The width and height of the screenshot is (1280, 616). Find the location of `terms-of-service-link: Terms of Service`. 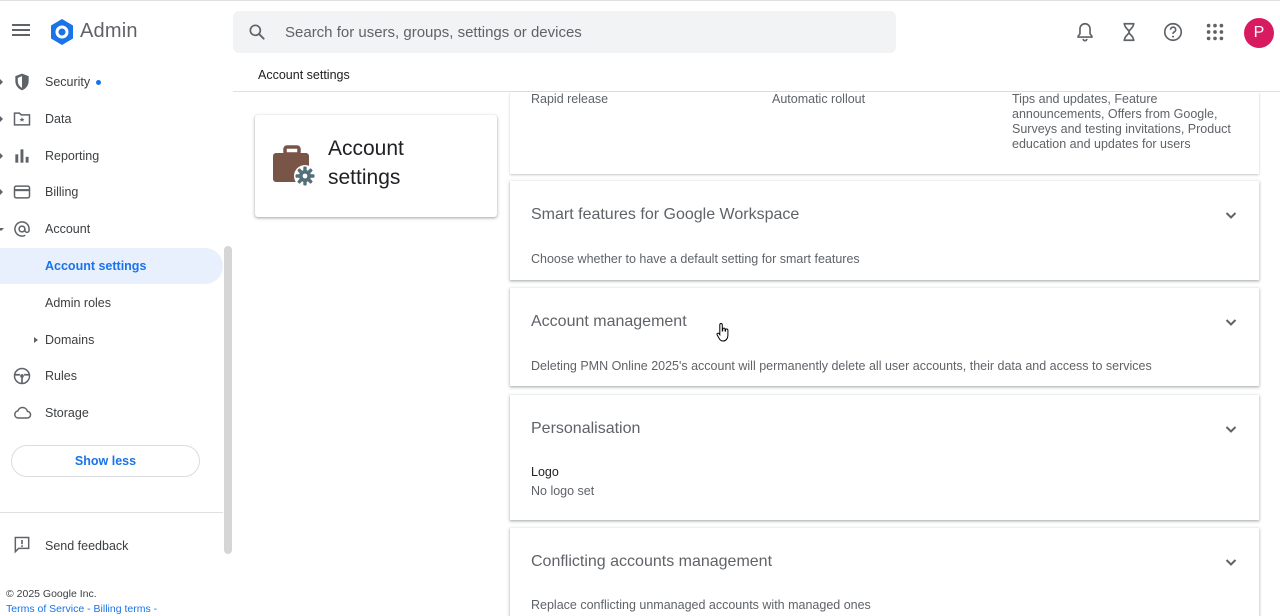

terms-of-service-link: Terms of Service is located at coordinates (45, 609).